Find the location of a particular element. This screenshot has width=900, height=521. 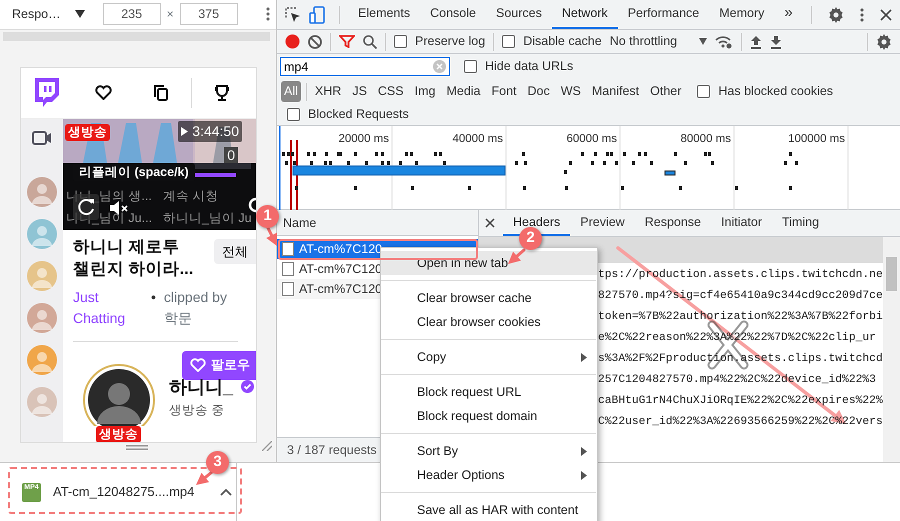

trophy-icon is located at coordinates (222, 92).